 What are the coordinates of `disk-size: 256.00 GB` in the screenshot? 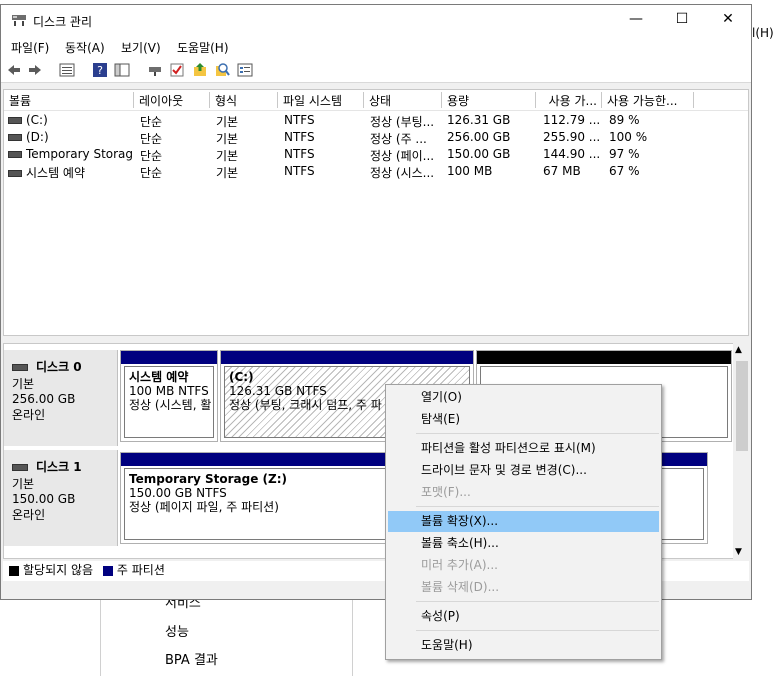 It's located at (44, 399).